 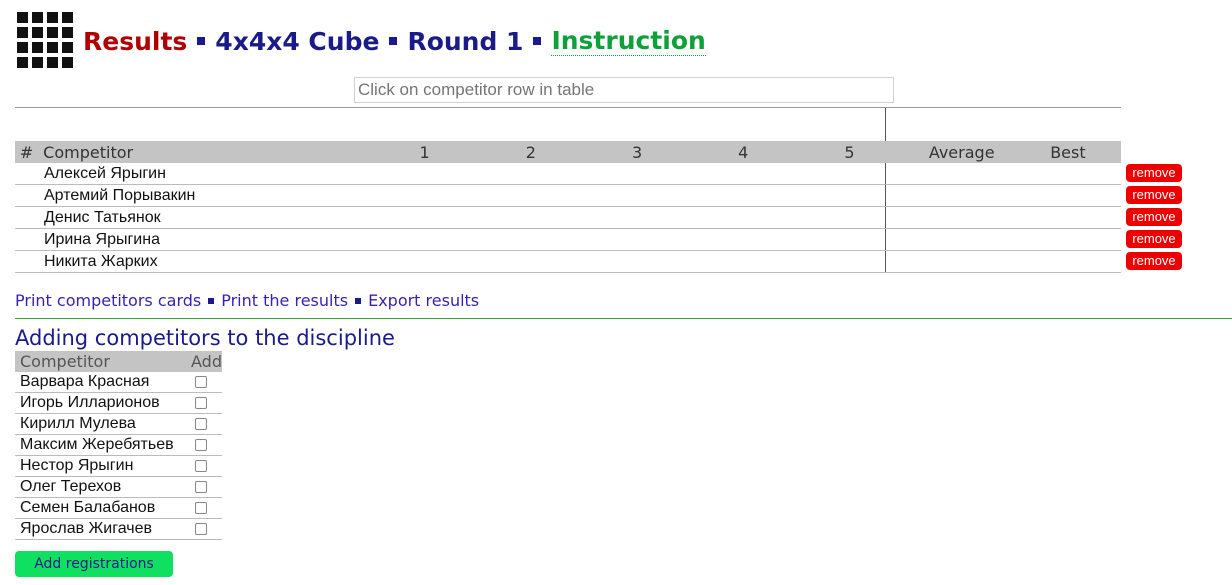 I want to click on results-table-header: # Competitor 1 2 3 4 5 Average Best, so click(x=568, y=152).